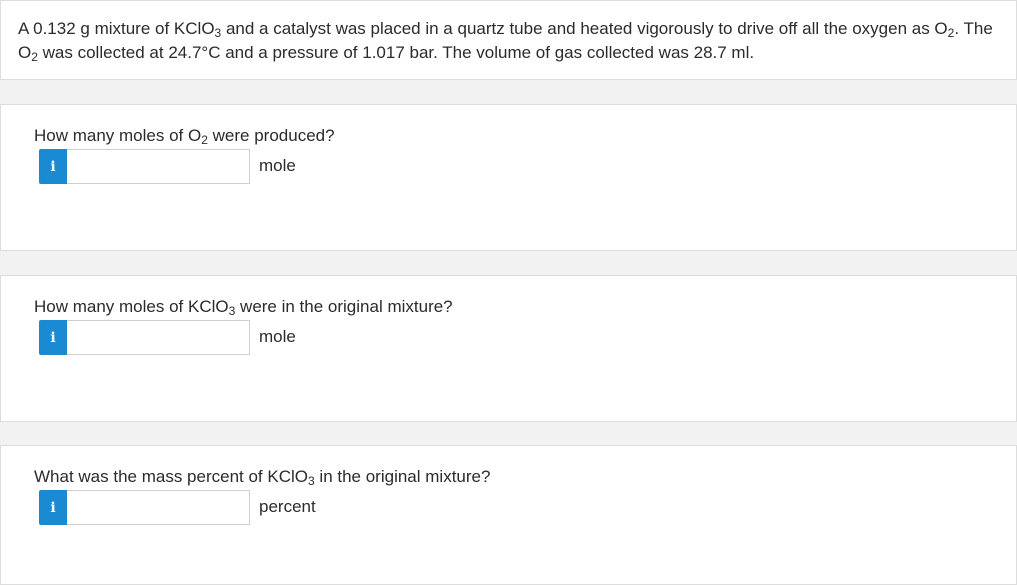 This screenshot has height=585, width=1017. Describe the element at coordinates (116, 28) in the screenshot. I see `statement-text: A 0.132 g mixture of KClO` at that location.